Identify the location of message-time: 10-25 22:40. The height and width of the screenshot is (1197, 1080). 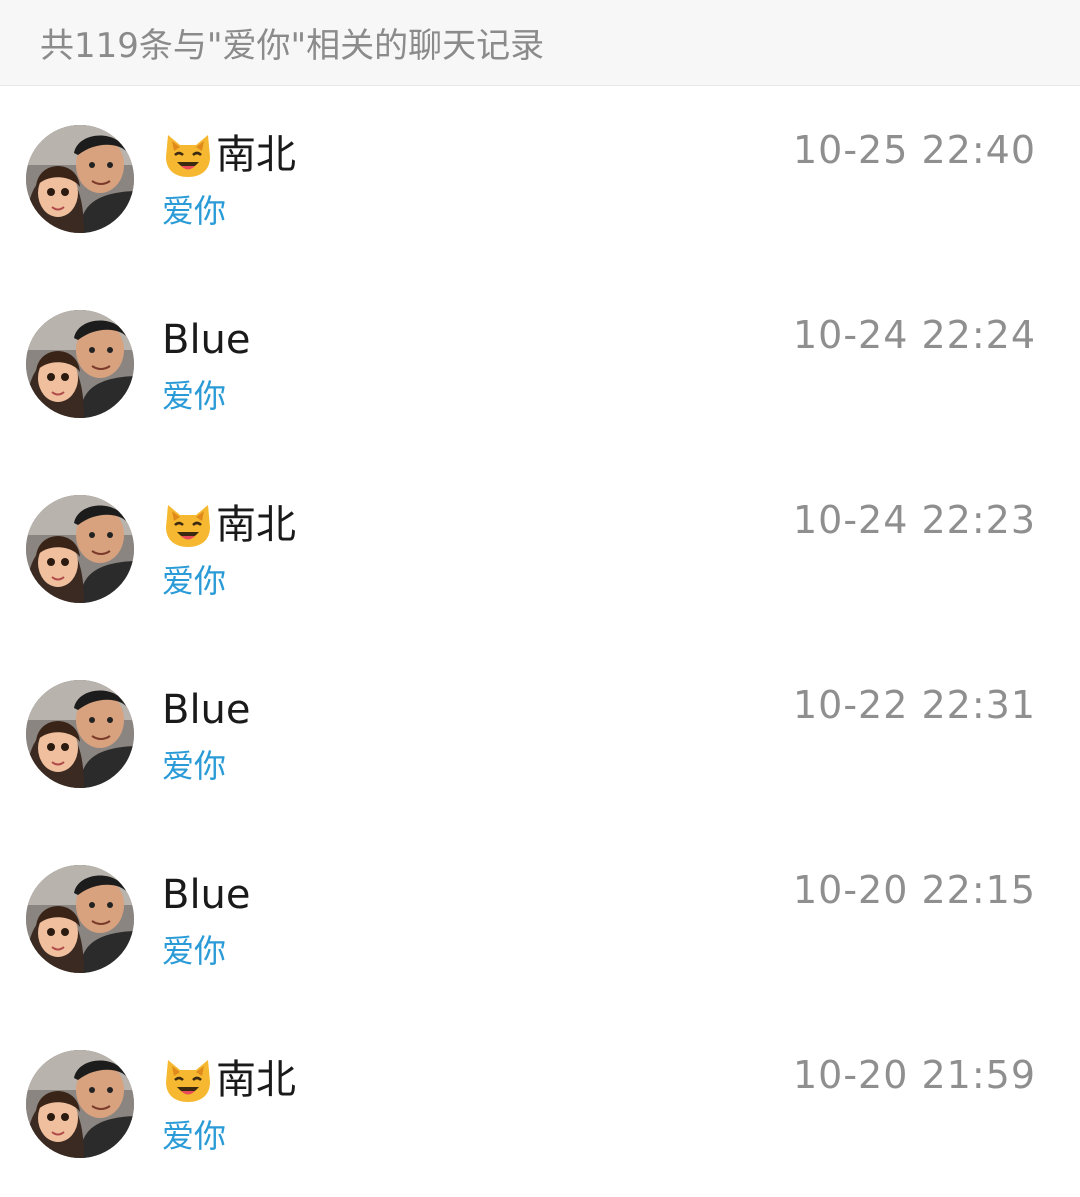
(914, 150).